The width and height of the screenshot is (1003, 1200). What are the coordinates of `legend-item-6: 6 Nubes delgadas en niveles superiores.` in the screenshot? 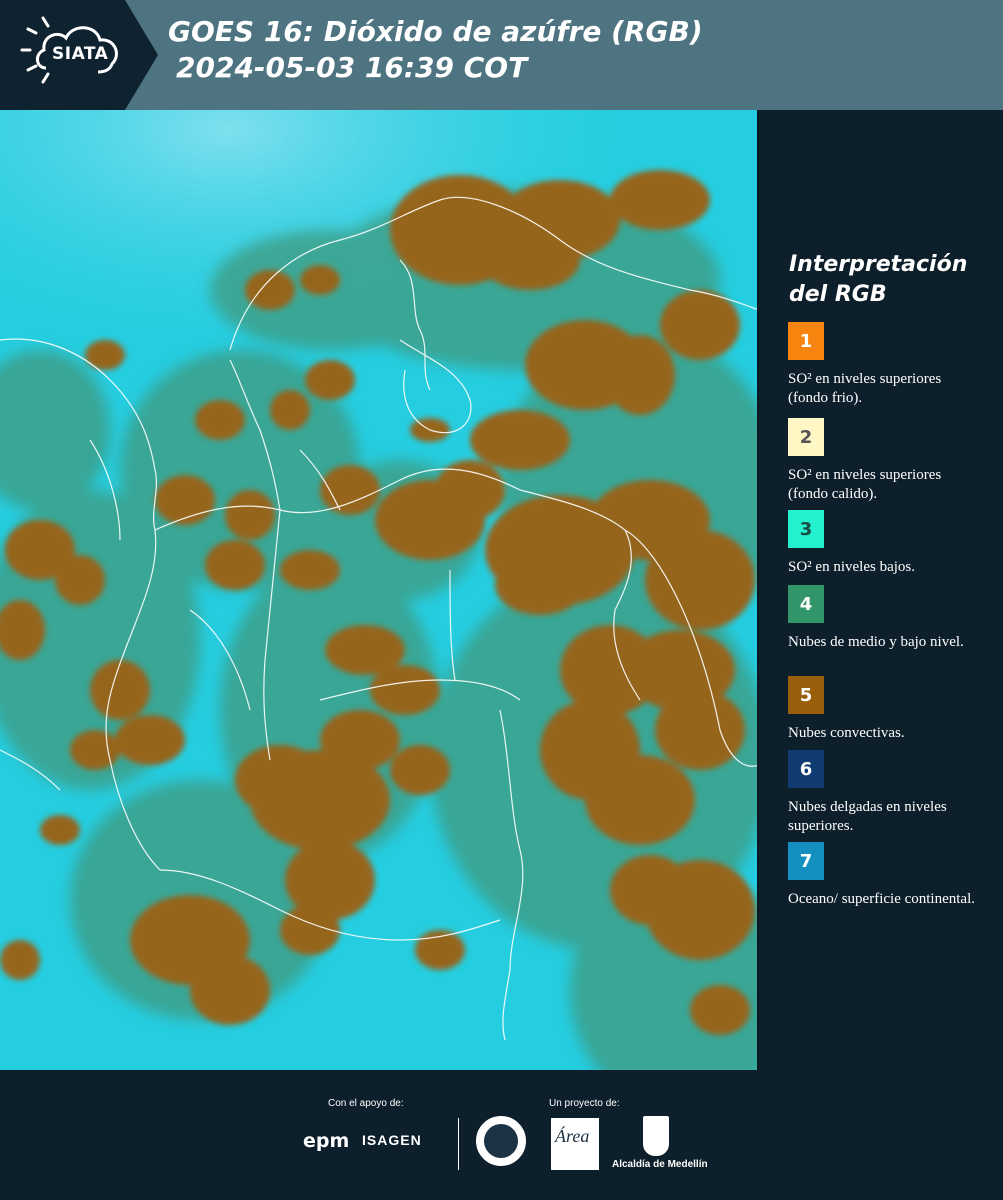 It's located at (883, 793).